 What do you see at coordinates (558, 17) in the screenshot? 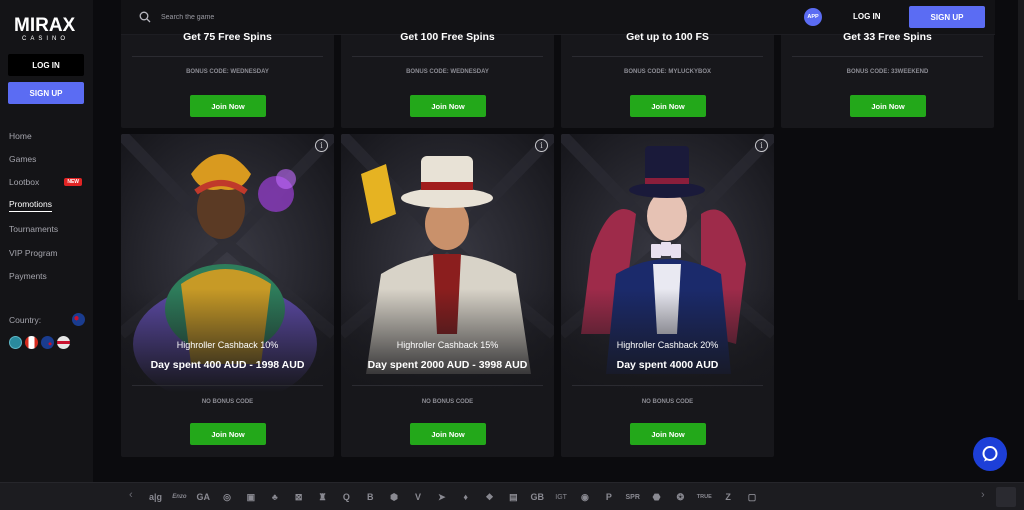
I see `top-bar: APP LOG IN SIGN UP` at bounding box center [558, 17].